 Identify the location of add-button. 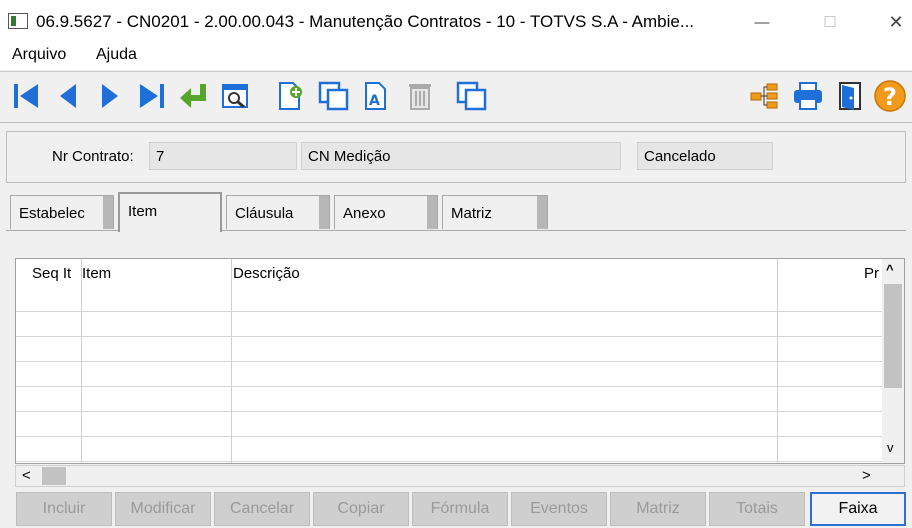
(290, 96).